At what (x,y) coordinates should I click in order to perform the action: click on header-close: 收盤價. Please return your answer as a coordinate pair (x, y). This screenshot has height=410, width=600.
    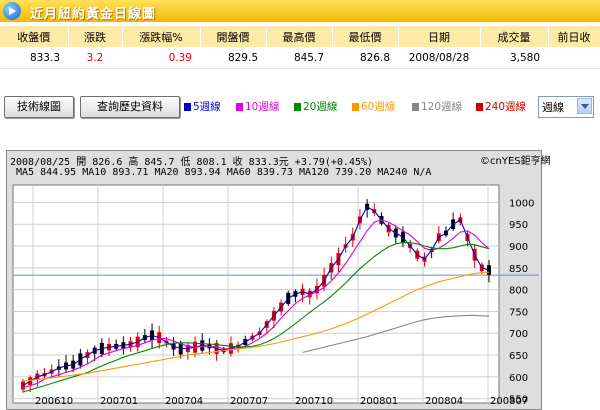
    Looking at the image, I should click on (34, 36).